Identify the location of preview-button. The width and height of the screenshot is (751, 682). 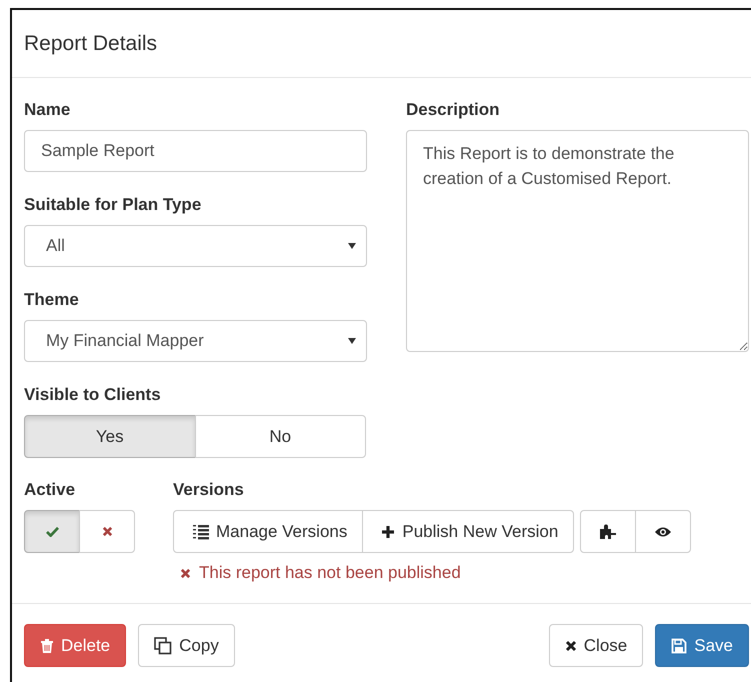
(663, 531).